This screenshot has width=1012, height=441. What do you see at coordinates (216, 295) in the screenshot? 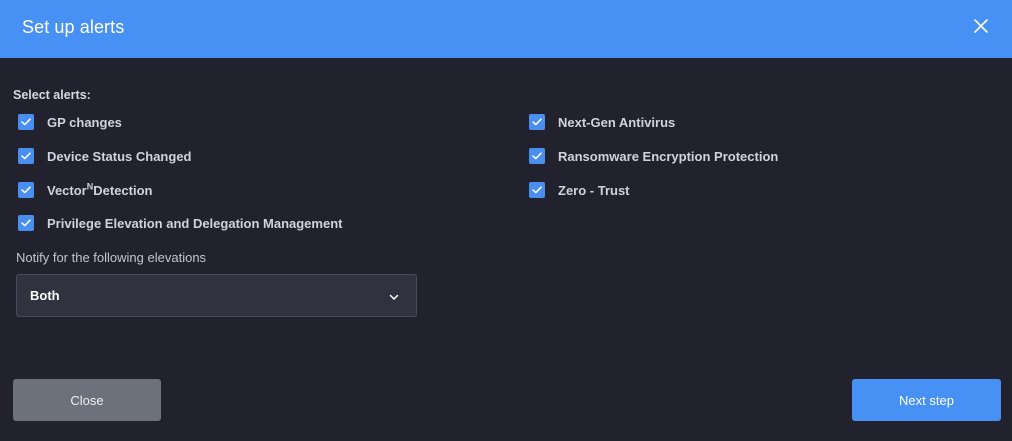
I see `elevations-select: Both` at bounding box center [216, 295].